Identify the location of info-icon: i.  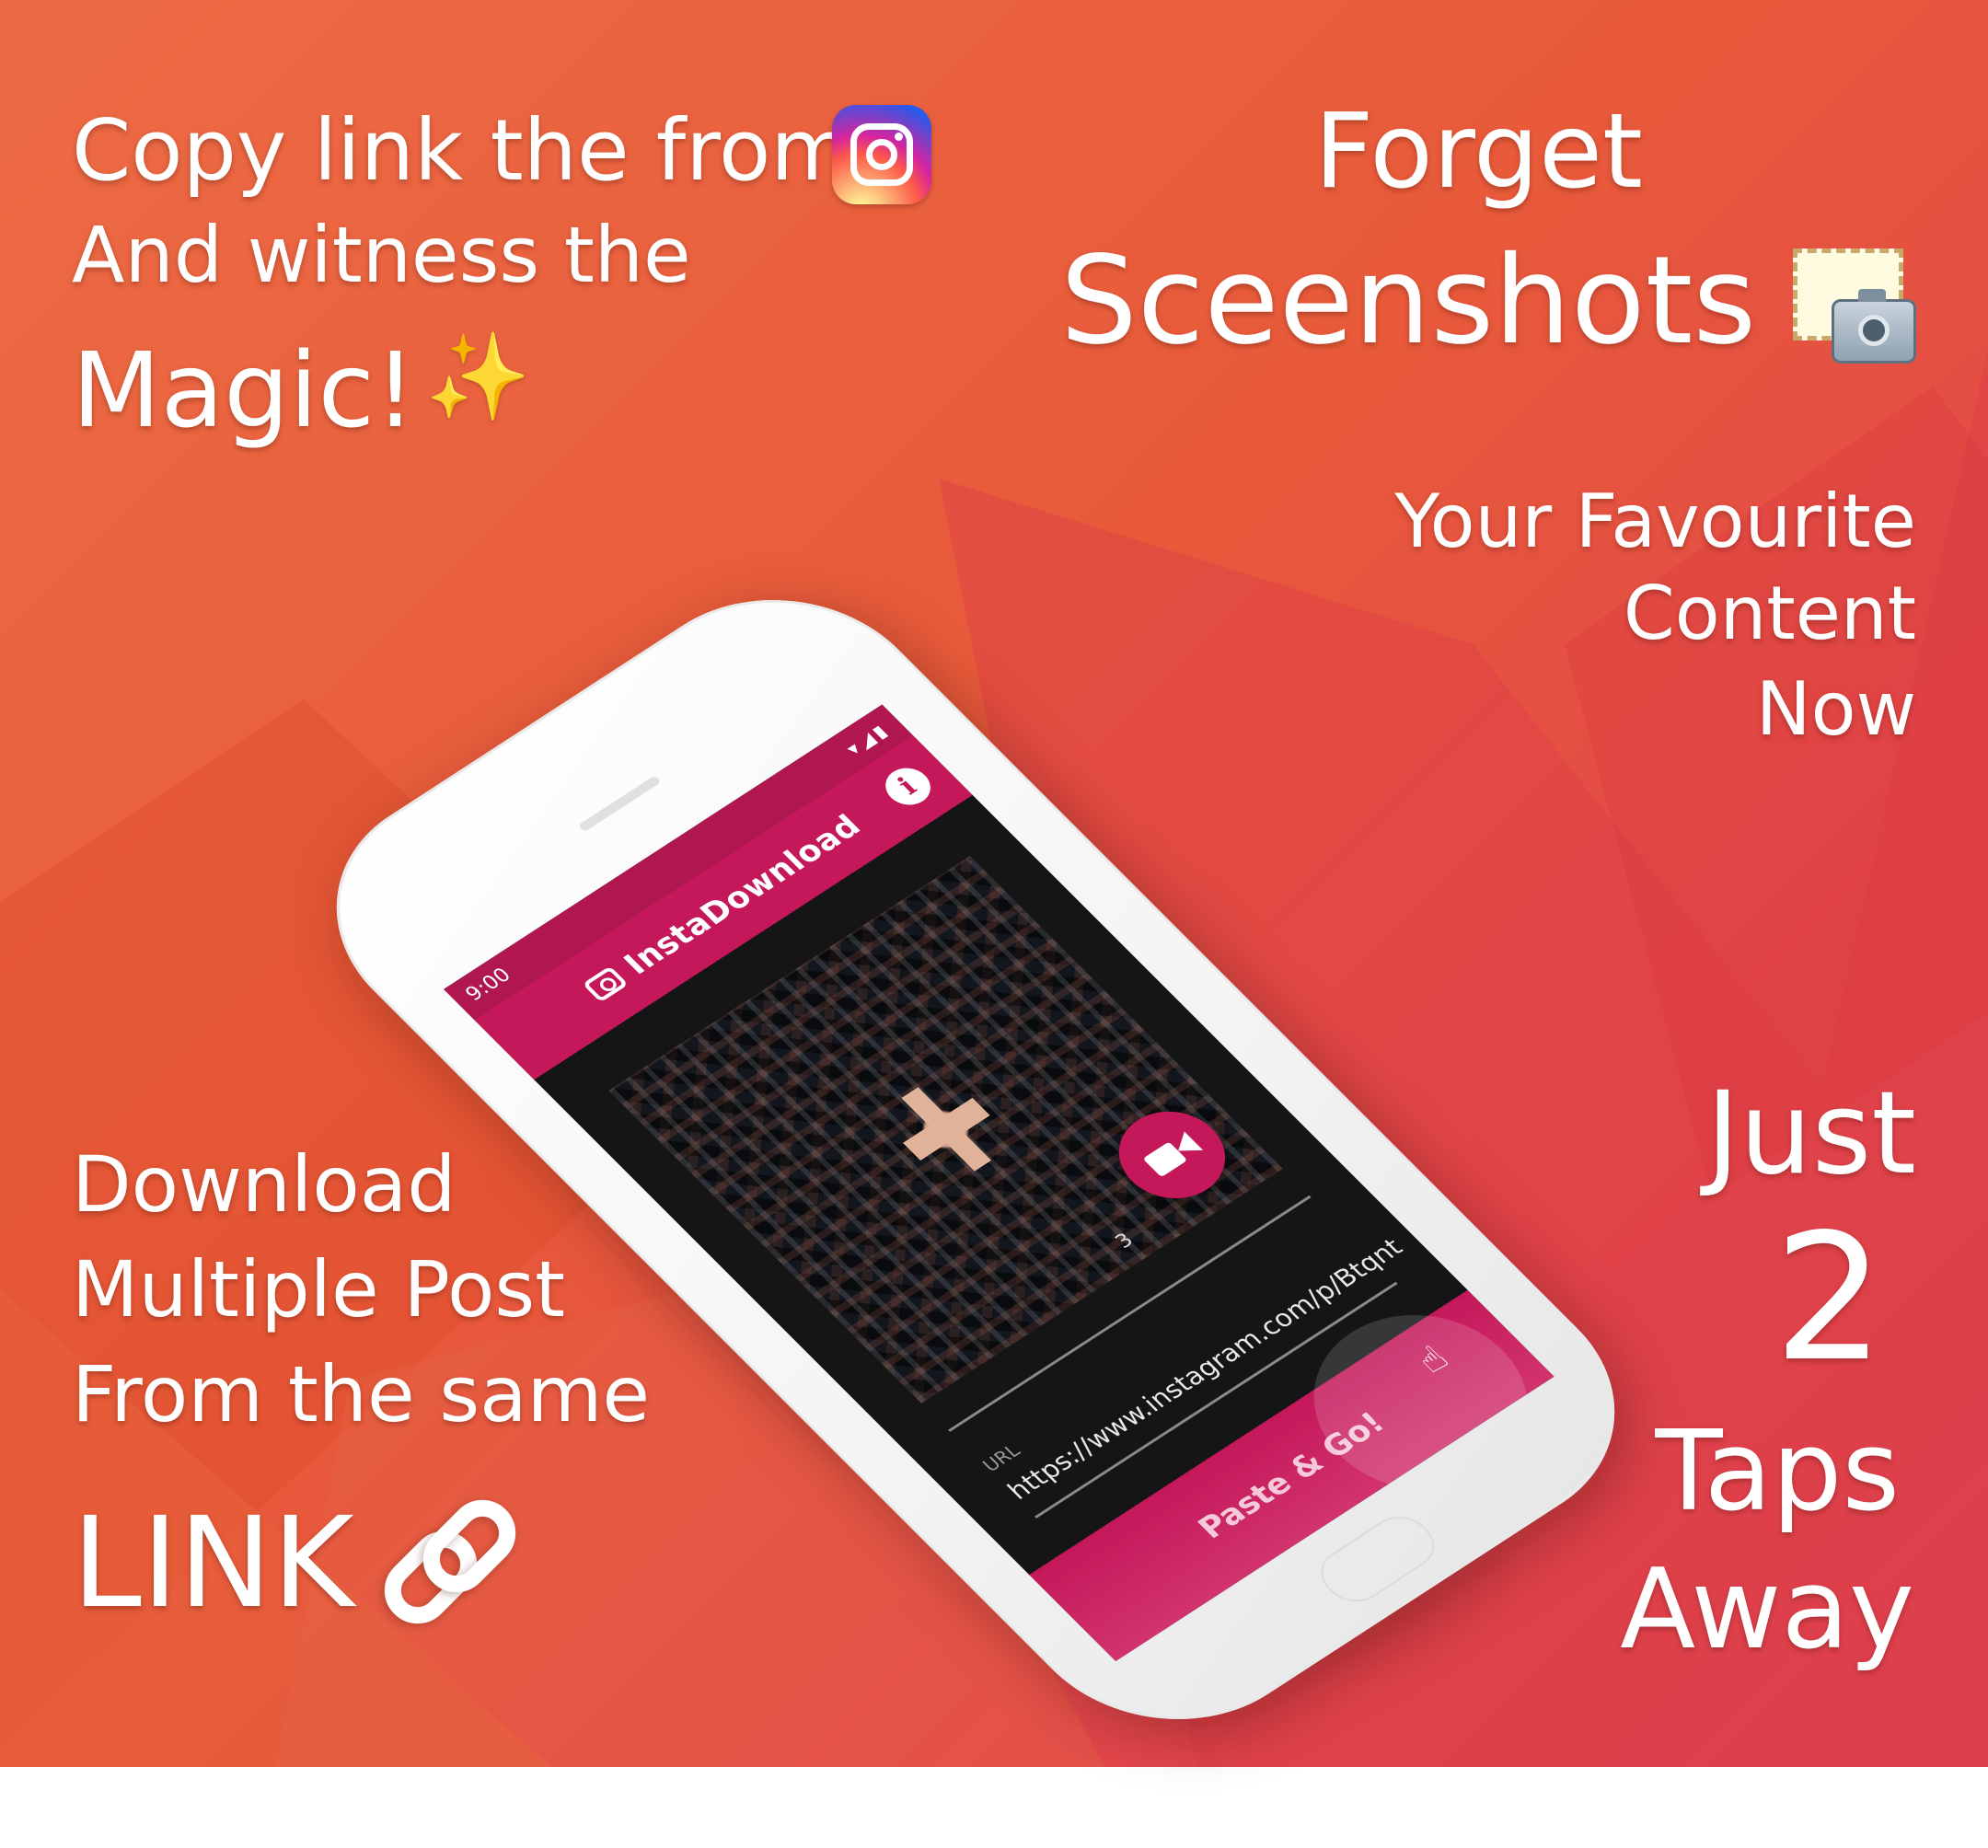
(908, 786).